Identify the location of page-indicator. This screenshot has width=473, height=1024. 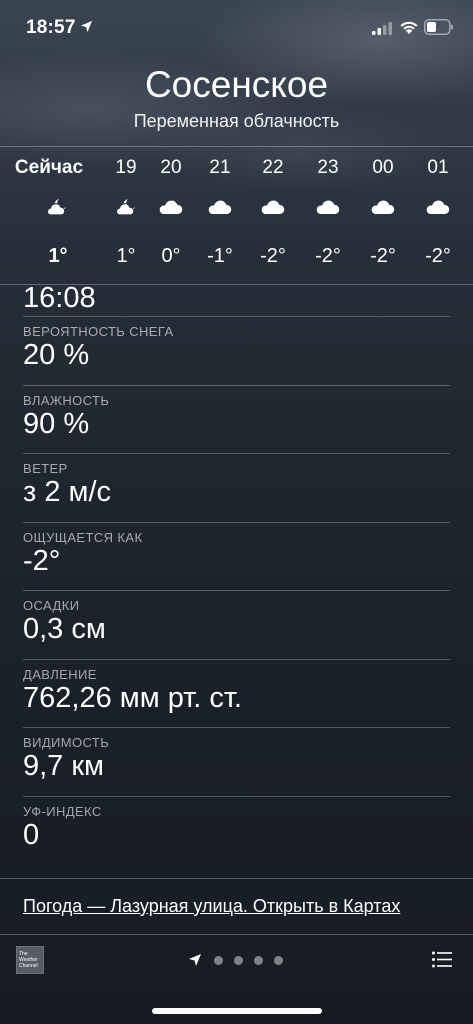
(238, 960).